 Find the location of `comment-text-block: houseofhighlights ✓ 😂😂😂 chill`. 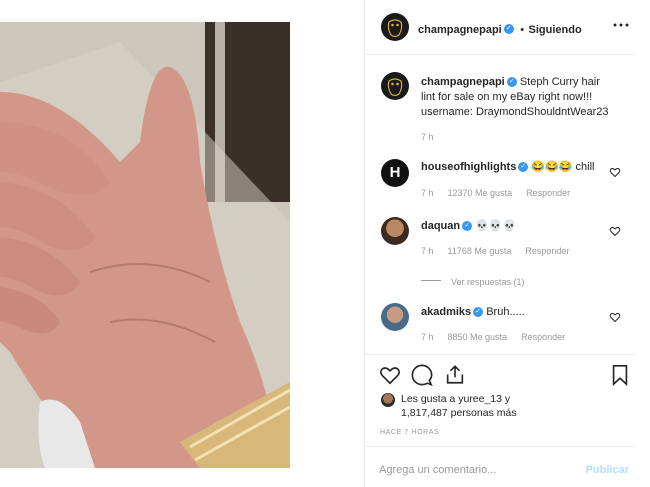

comment-text-block: houseofhighlights ✓ 😂😂😂 chill is located at coordinates (516, 167).